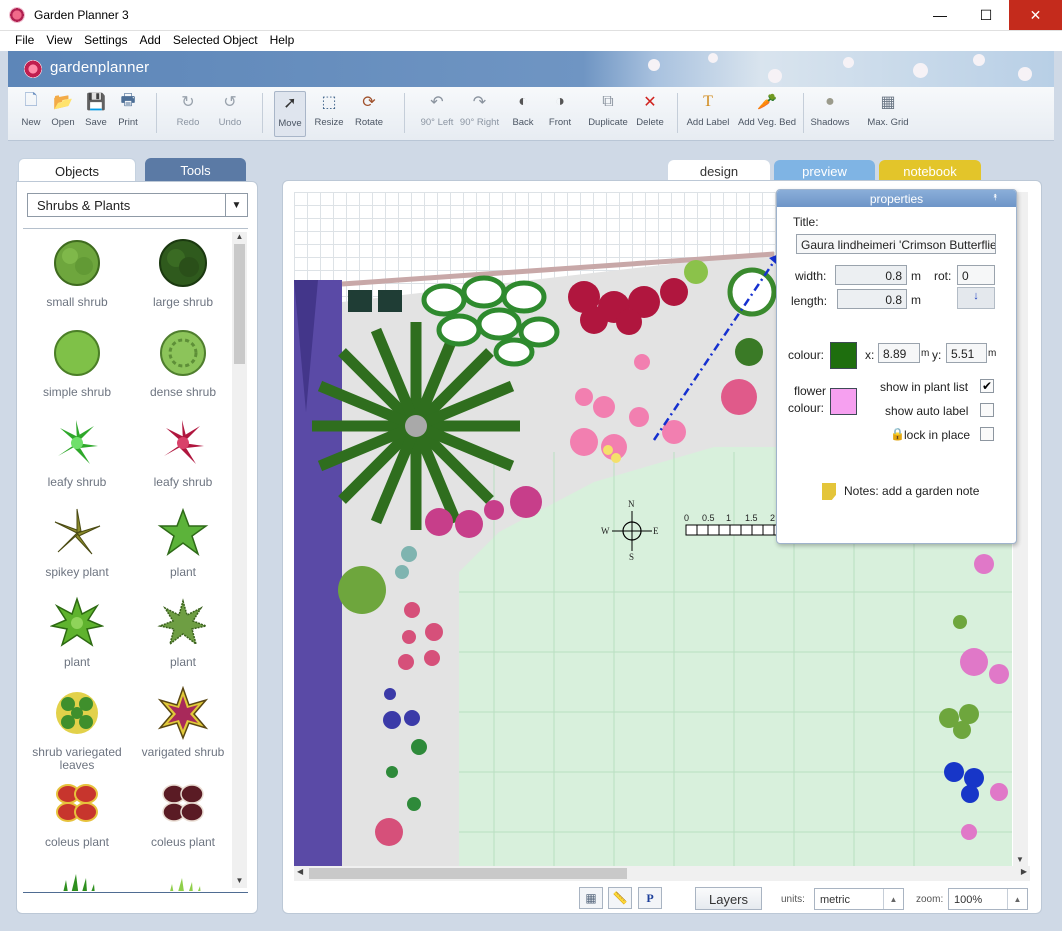 The height and width of the screenshot is (931, 1062). I want to click on save-button: 💾 Save, so click(96, 114).